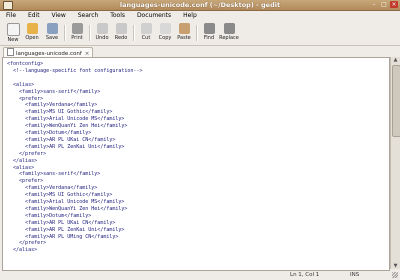 The width and height of the screenshot is (400, 280). Describe the element at coordinates (77, 28) in the screenshot. I see `print-icon` at that location.